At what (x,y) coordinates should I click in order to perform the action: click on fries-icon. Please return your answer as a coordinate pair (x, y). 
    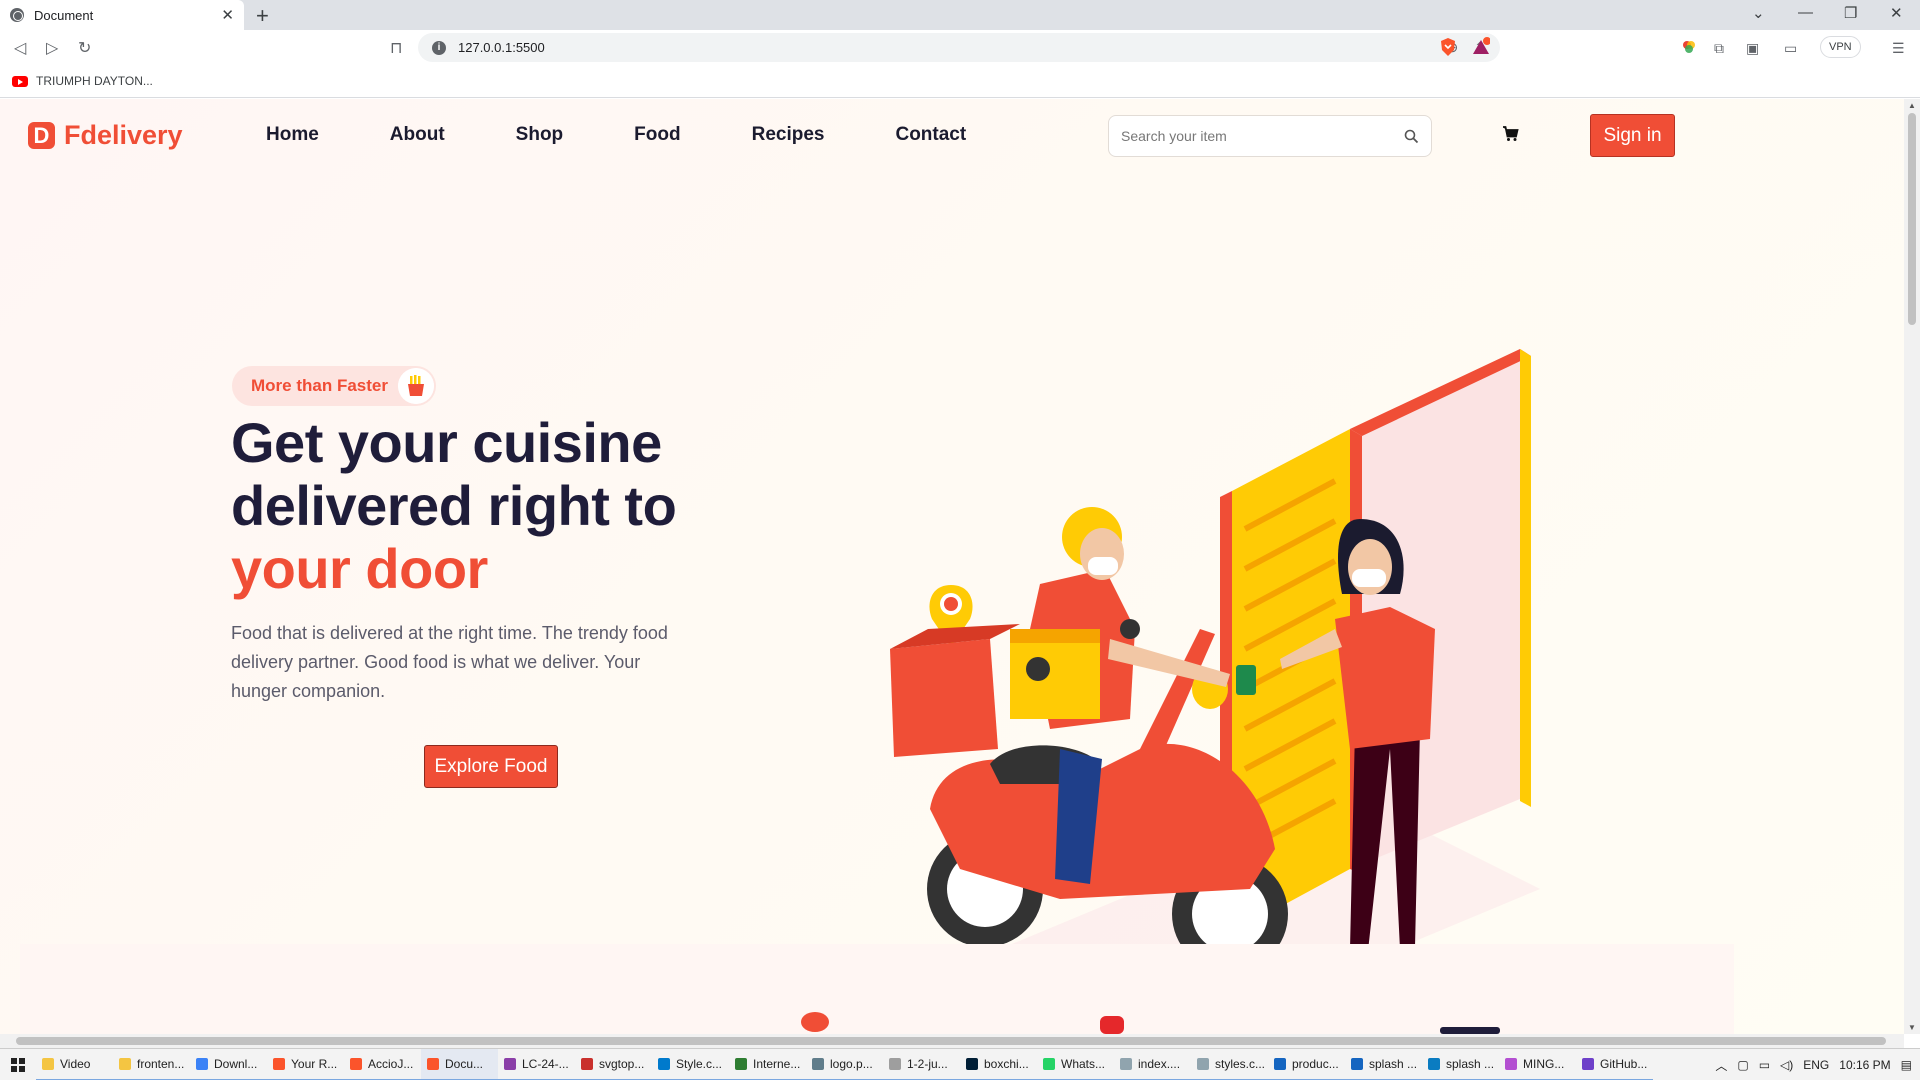
    Looking at the image, I should click on (415, 386).